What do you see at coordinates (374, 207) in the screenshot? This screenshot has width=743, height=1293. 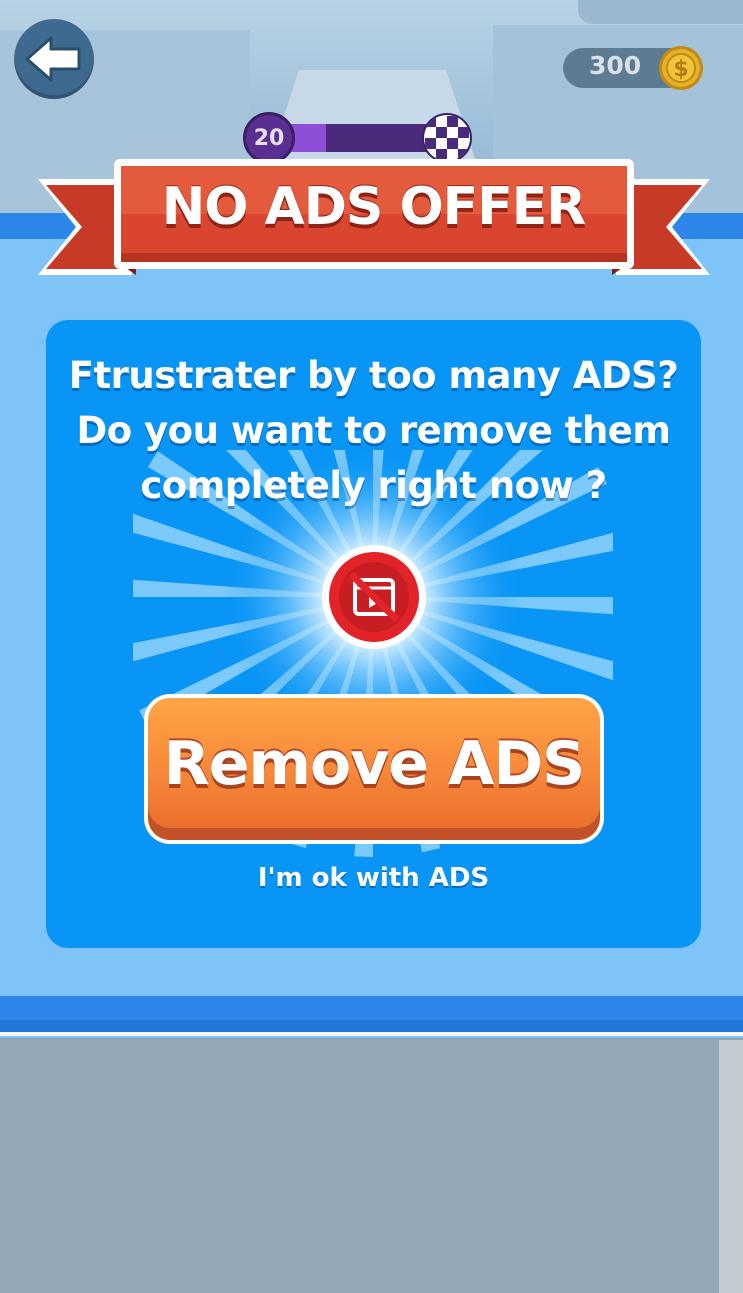 I see `dialog-title: NO ADS OFFER` at bounding box center [374, 207].